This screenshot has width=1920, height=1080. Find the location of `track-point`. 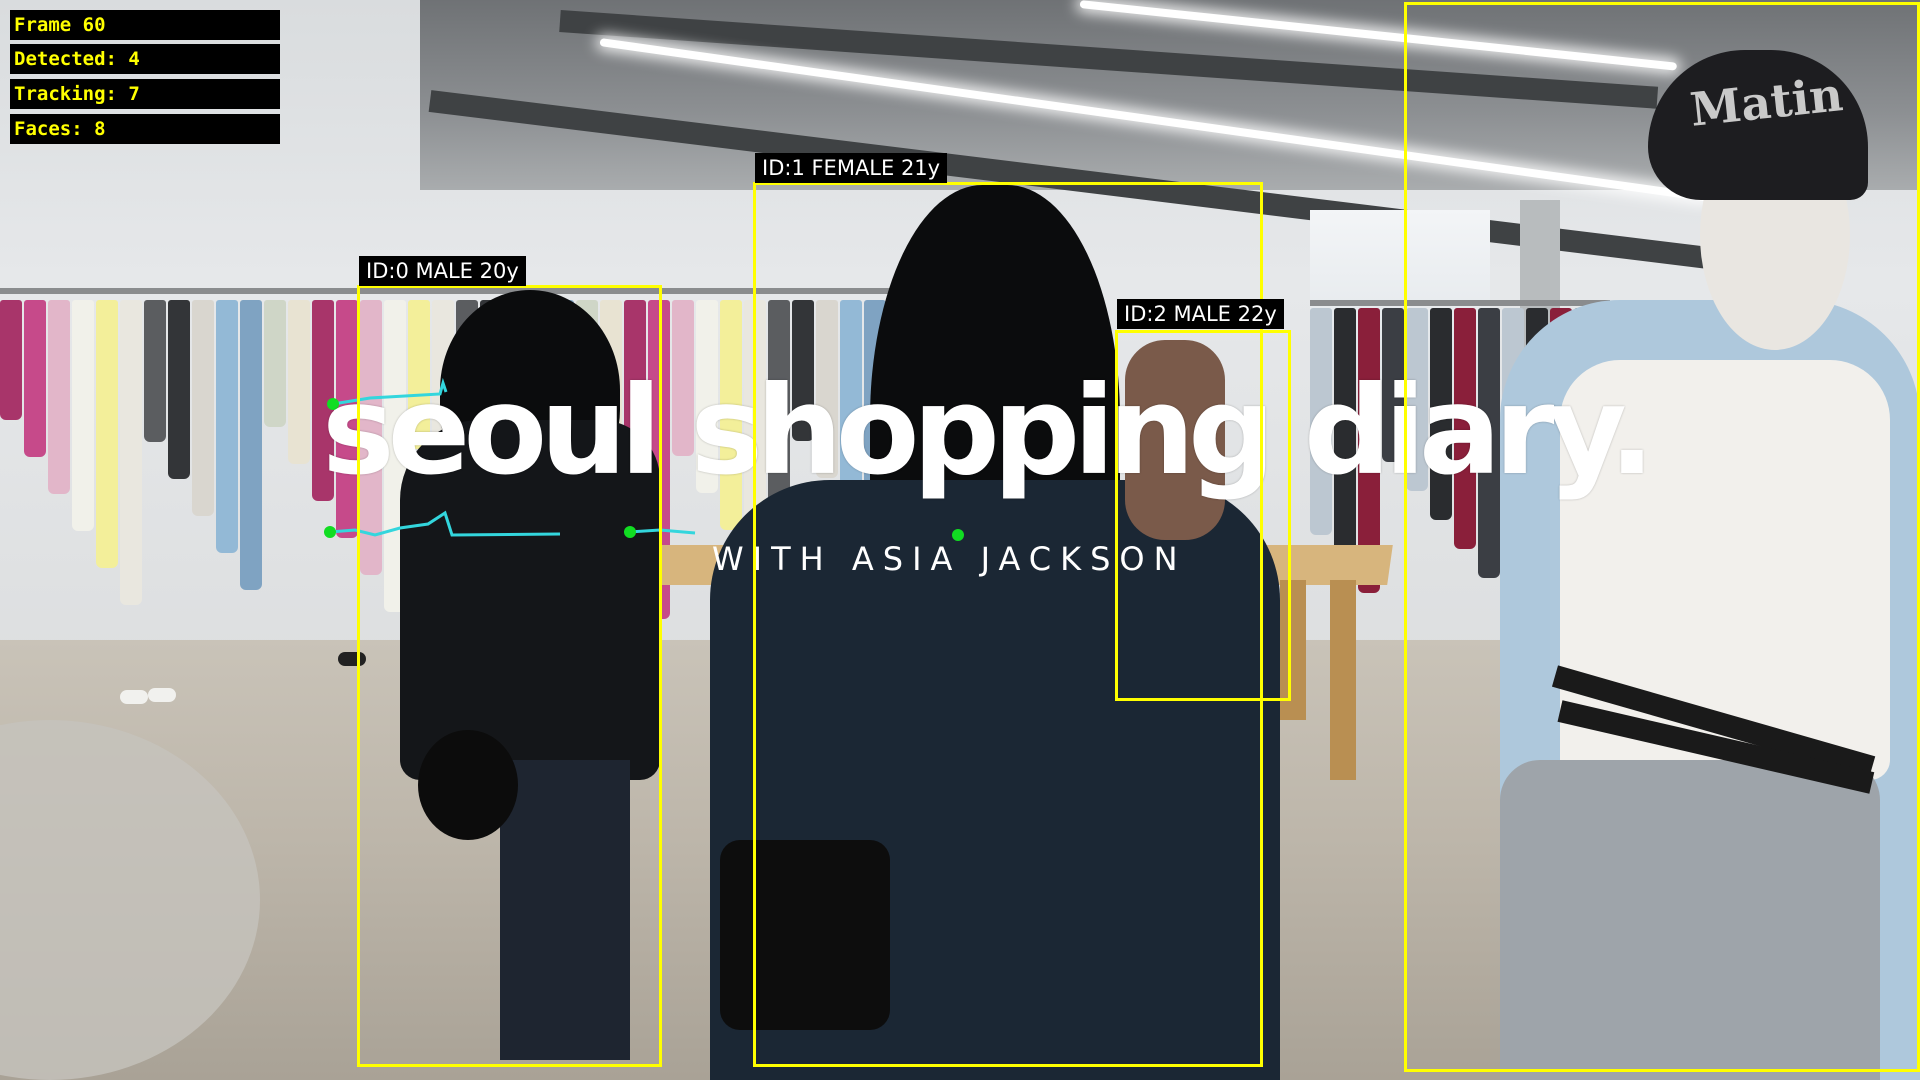

track-point is located at coordinates (330, 532).